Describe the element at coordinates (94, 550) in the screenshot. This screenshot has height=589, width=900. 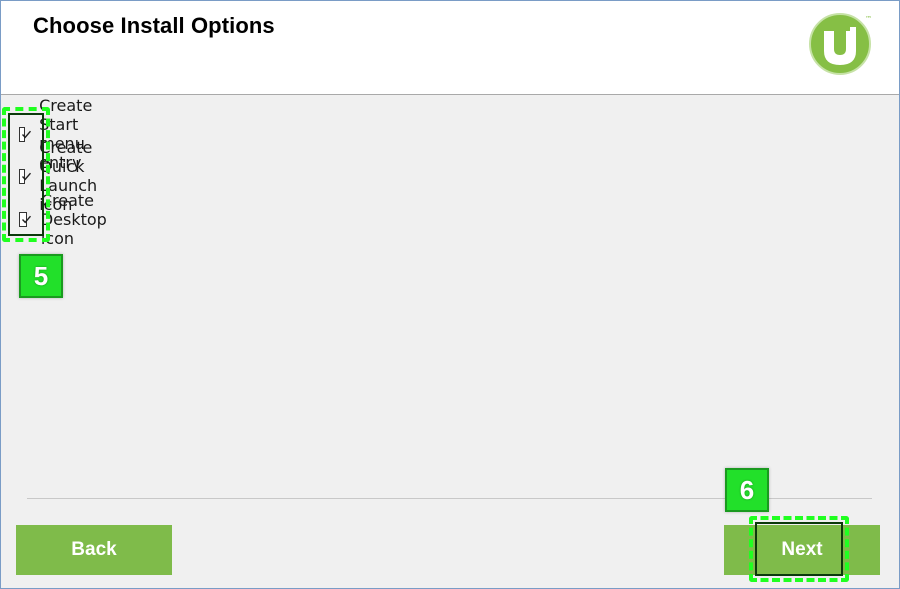
I see `back-button: Back` at that location.